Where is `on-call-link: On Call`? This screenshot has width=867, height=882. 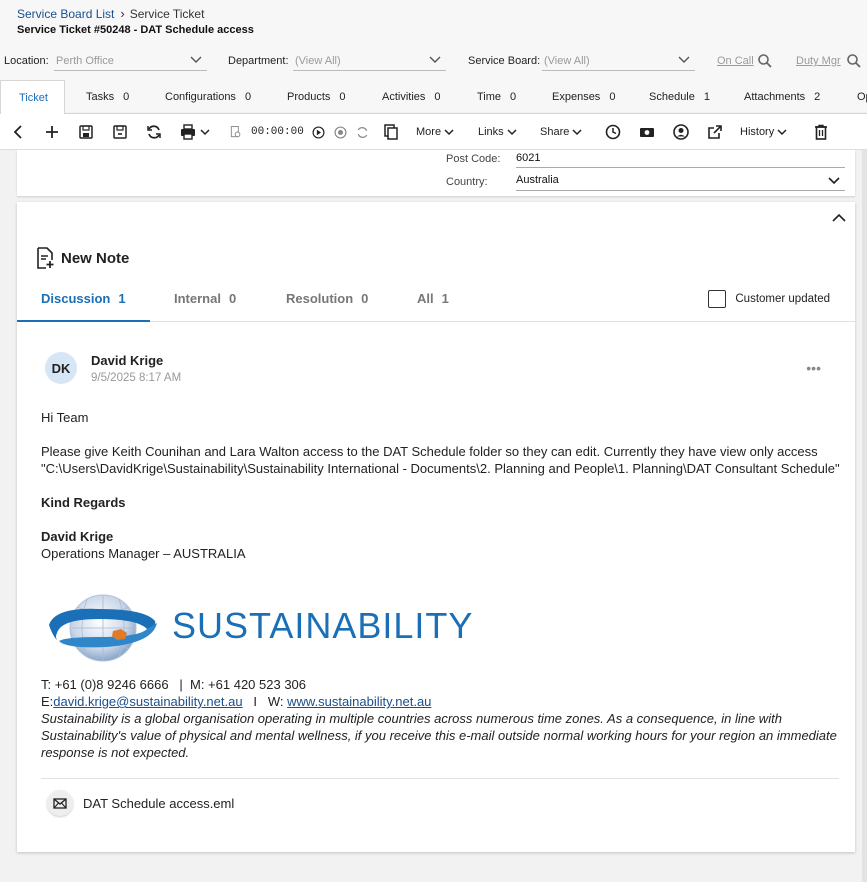
on-call-link: On Call is located at coordinates (735, 61).